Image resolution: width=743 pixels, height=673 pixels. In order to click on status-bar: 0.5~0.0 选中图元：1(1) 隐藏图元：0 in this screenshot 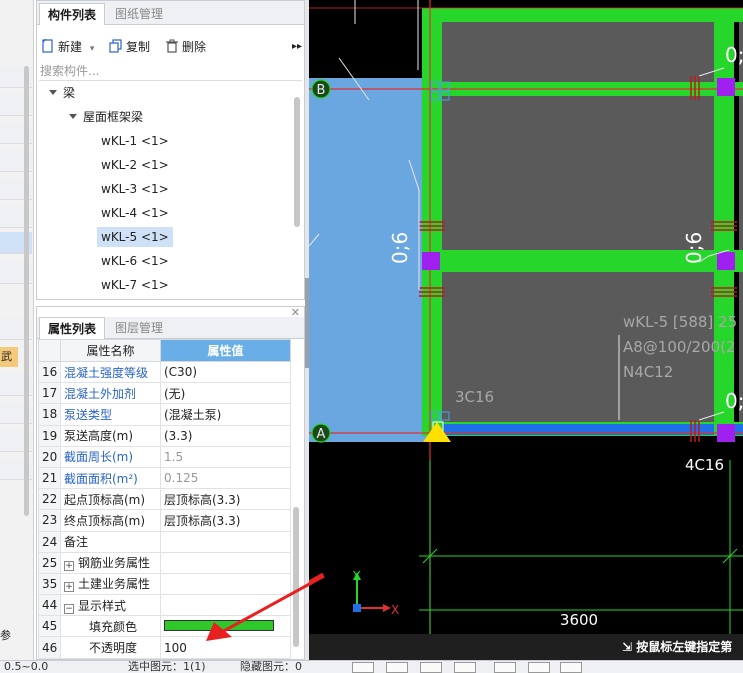, I will do `click(371, 666)`.